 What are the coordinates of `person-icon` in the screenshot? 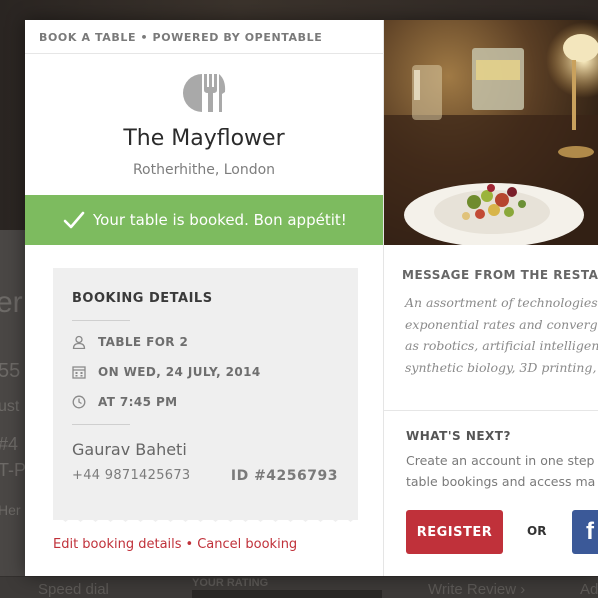 It's located at (79, 342).